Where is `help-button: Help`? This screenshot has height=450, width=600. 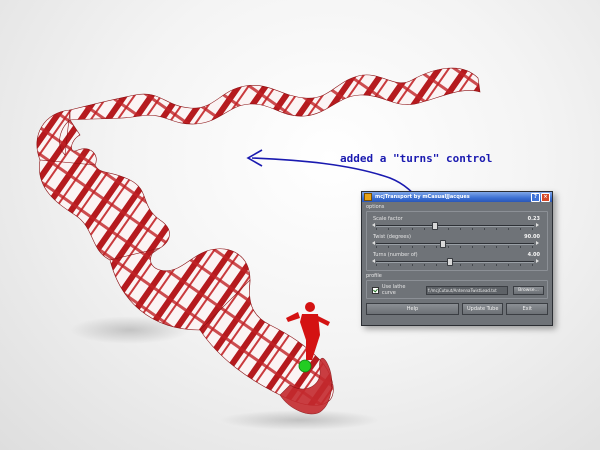 help-button: Help is located at coordinates (412, 309).